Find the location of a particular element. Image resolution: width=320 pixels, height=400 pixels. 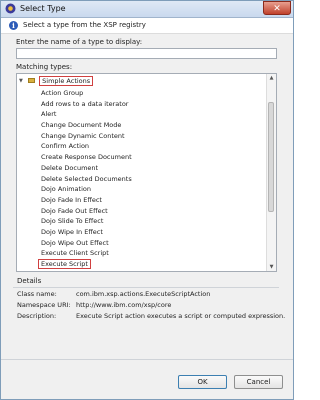

namespace-key: Namespace URI: is located at coordinates (44, 305).